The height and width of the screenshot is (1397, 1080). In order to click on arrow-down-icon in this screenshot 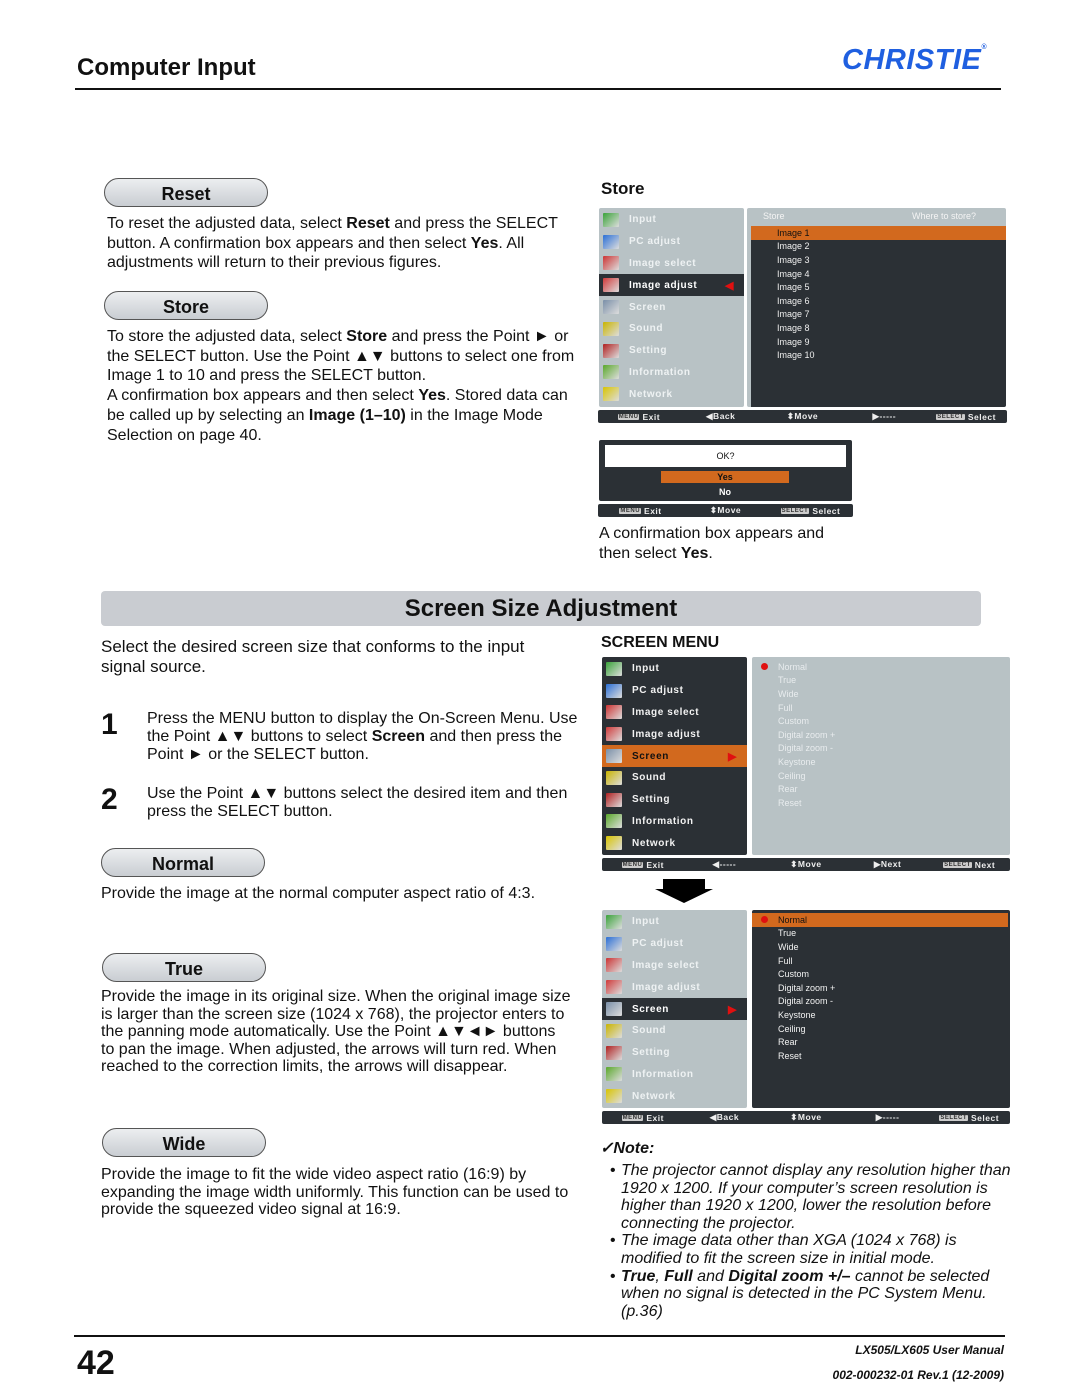, I will do `click(684, 891)`.